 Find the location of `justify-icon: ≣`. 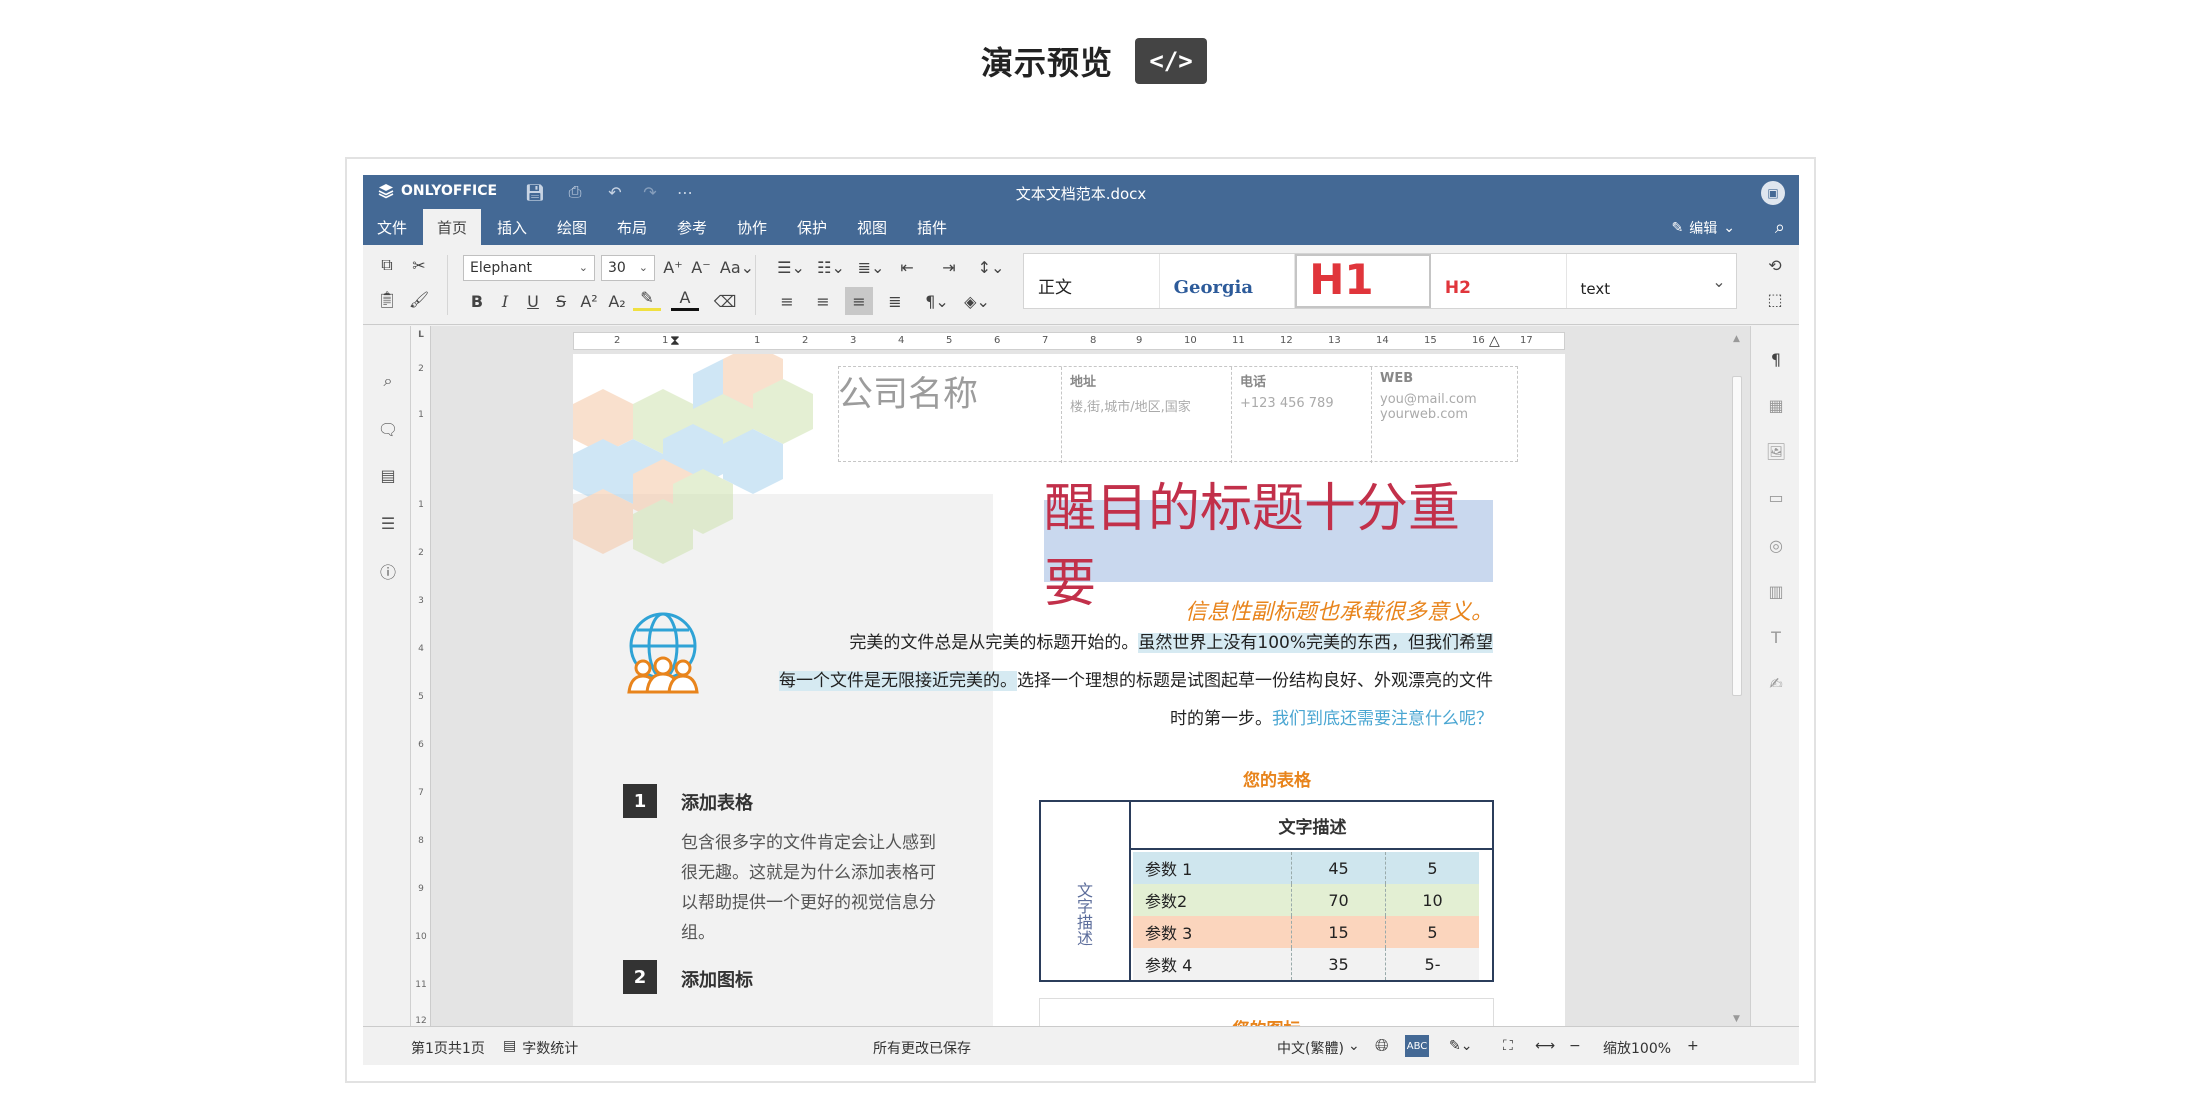

justify-icon: ≣ is located at coordinates (895, 301).